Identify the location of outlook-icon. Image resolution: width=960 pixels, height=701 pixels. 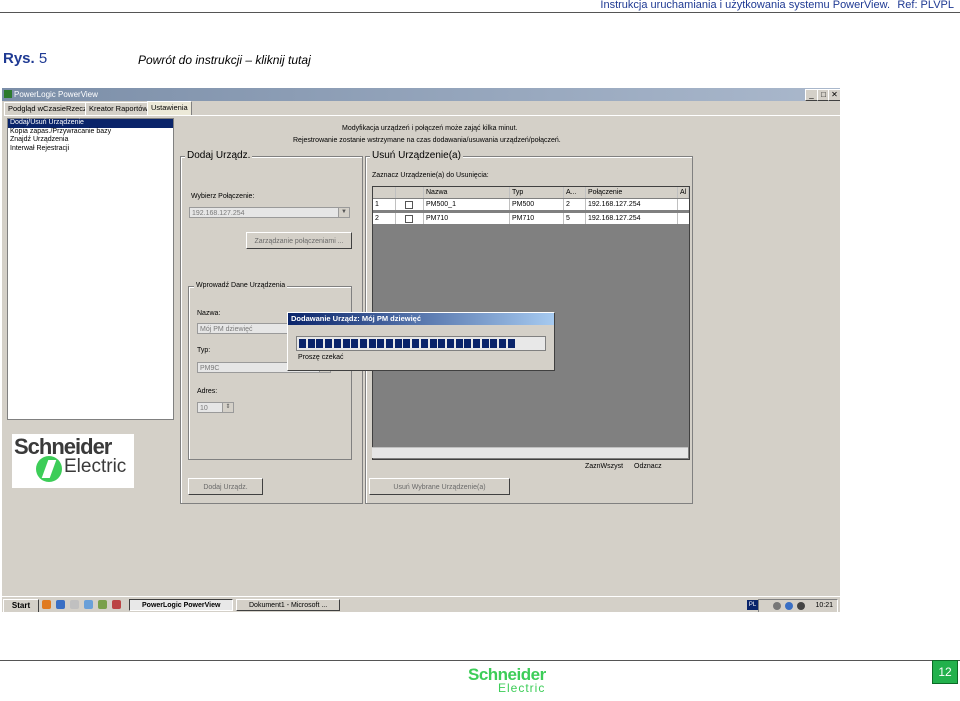
(88, 604).